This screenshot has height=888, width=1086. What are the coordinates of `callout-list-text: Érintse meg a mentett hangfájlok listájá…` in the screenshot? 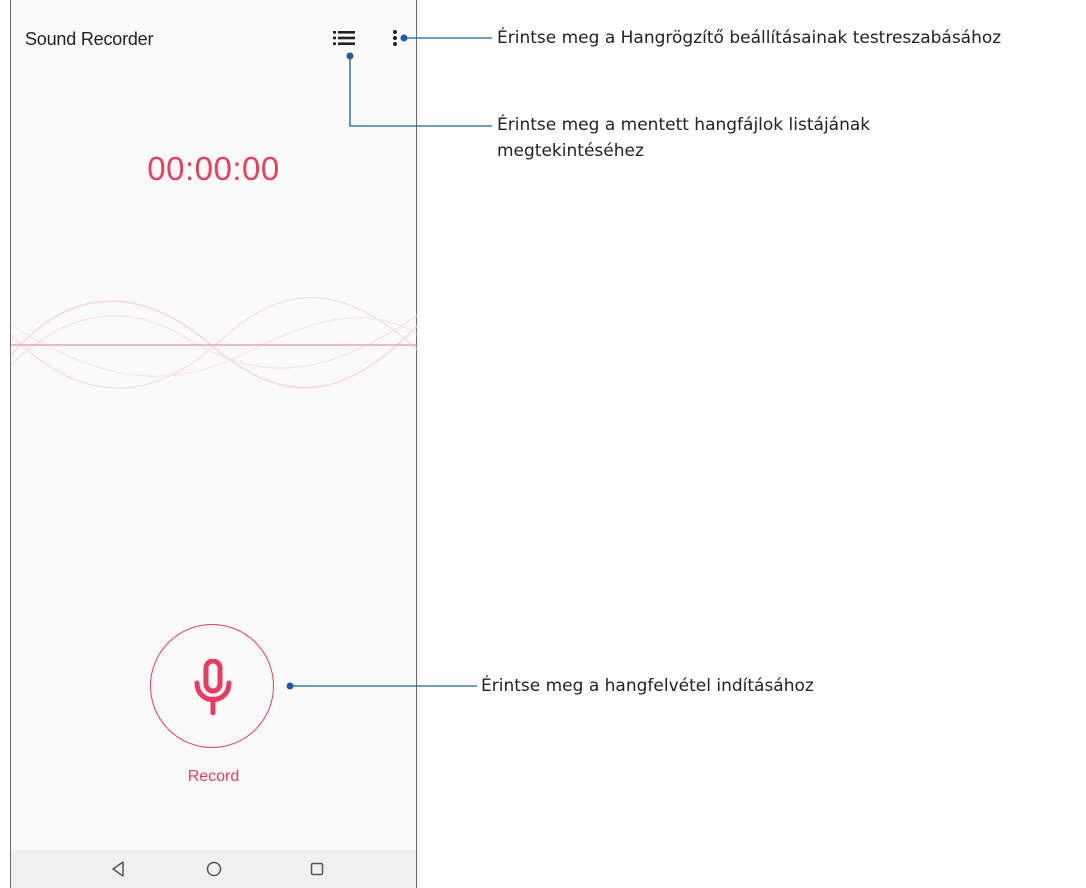 It's located at (684, 138).